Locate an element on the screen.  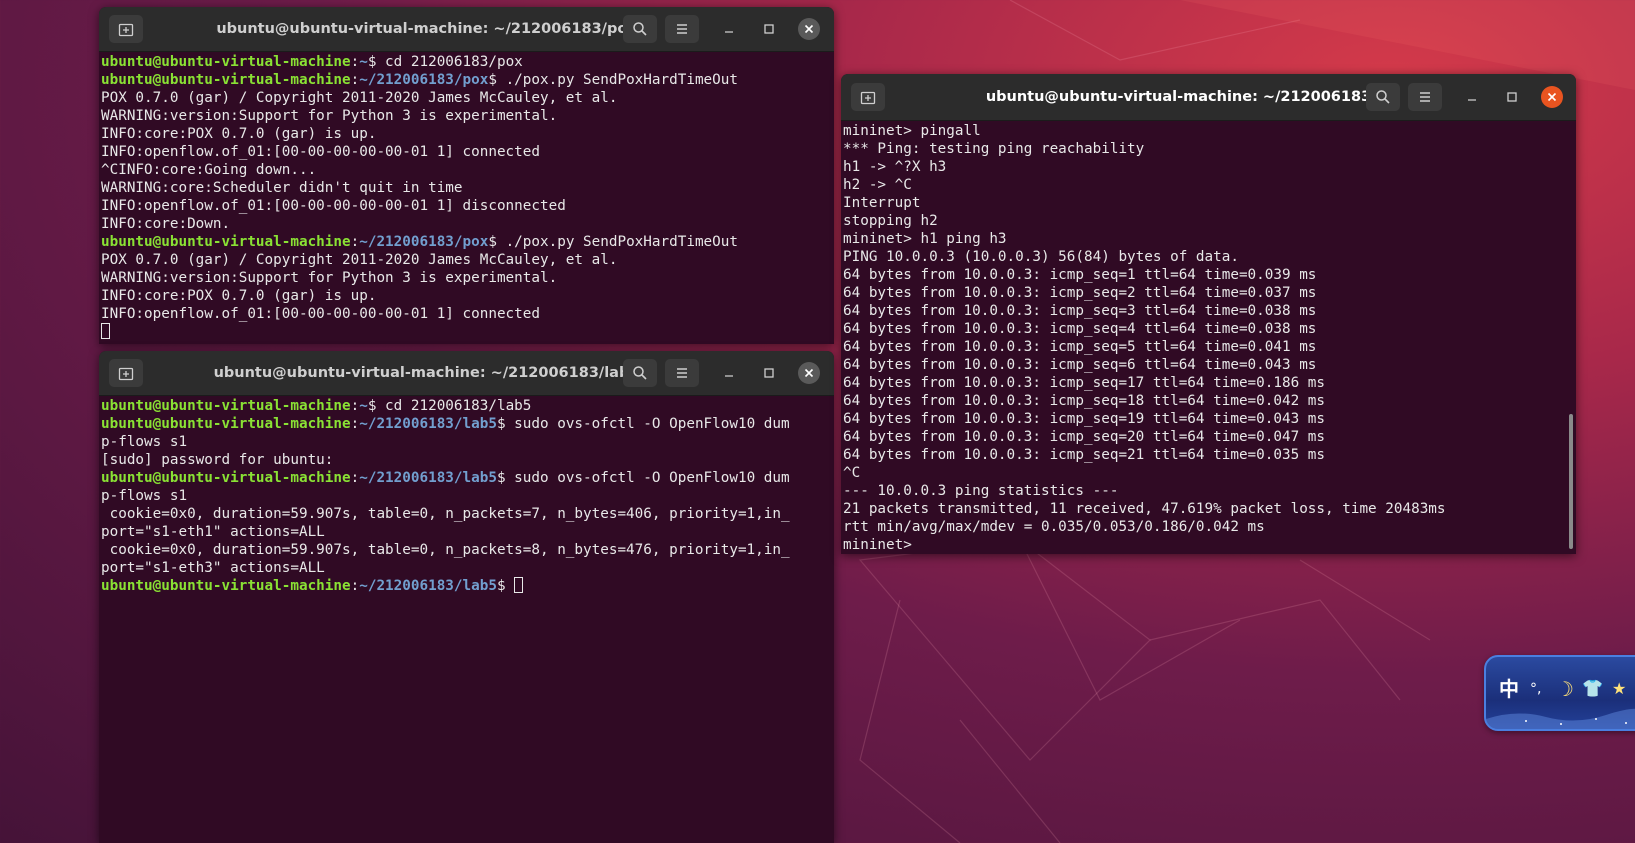
terminal-line: INFO:core:Down. is located at coordinates (461, 224).